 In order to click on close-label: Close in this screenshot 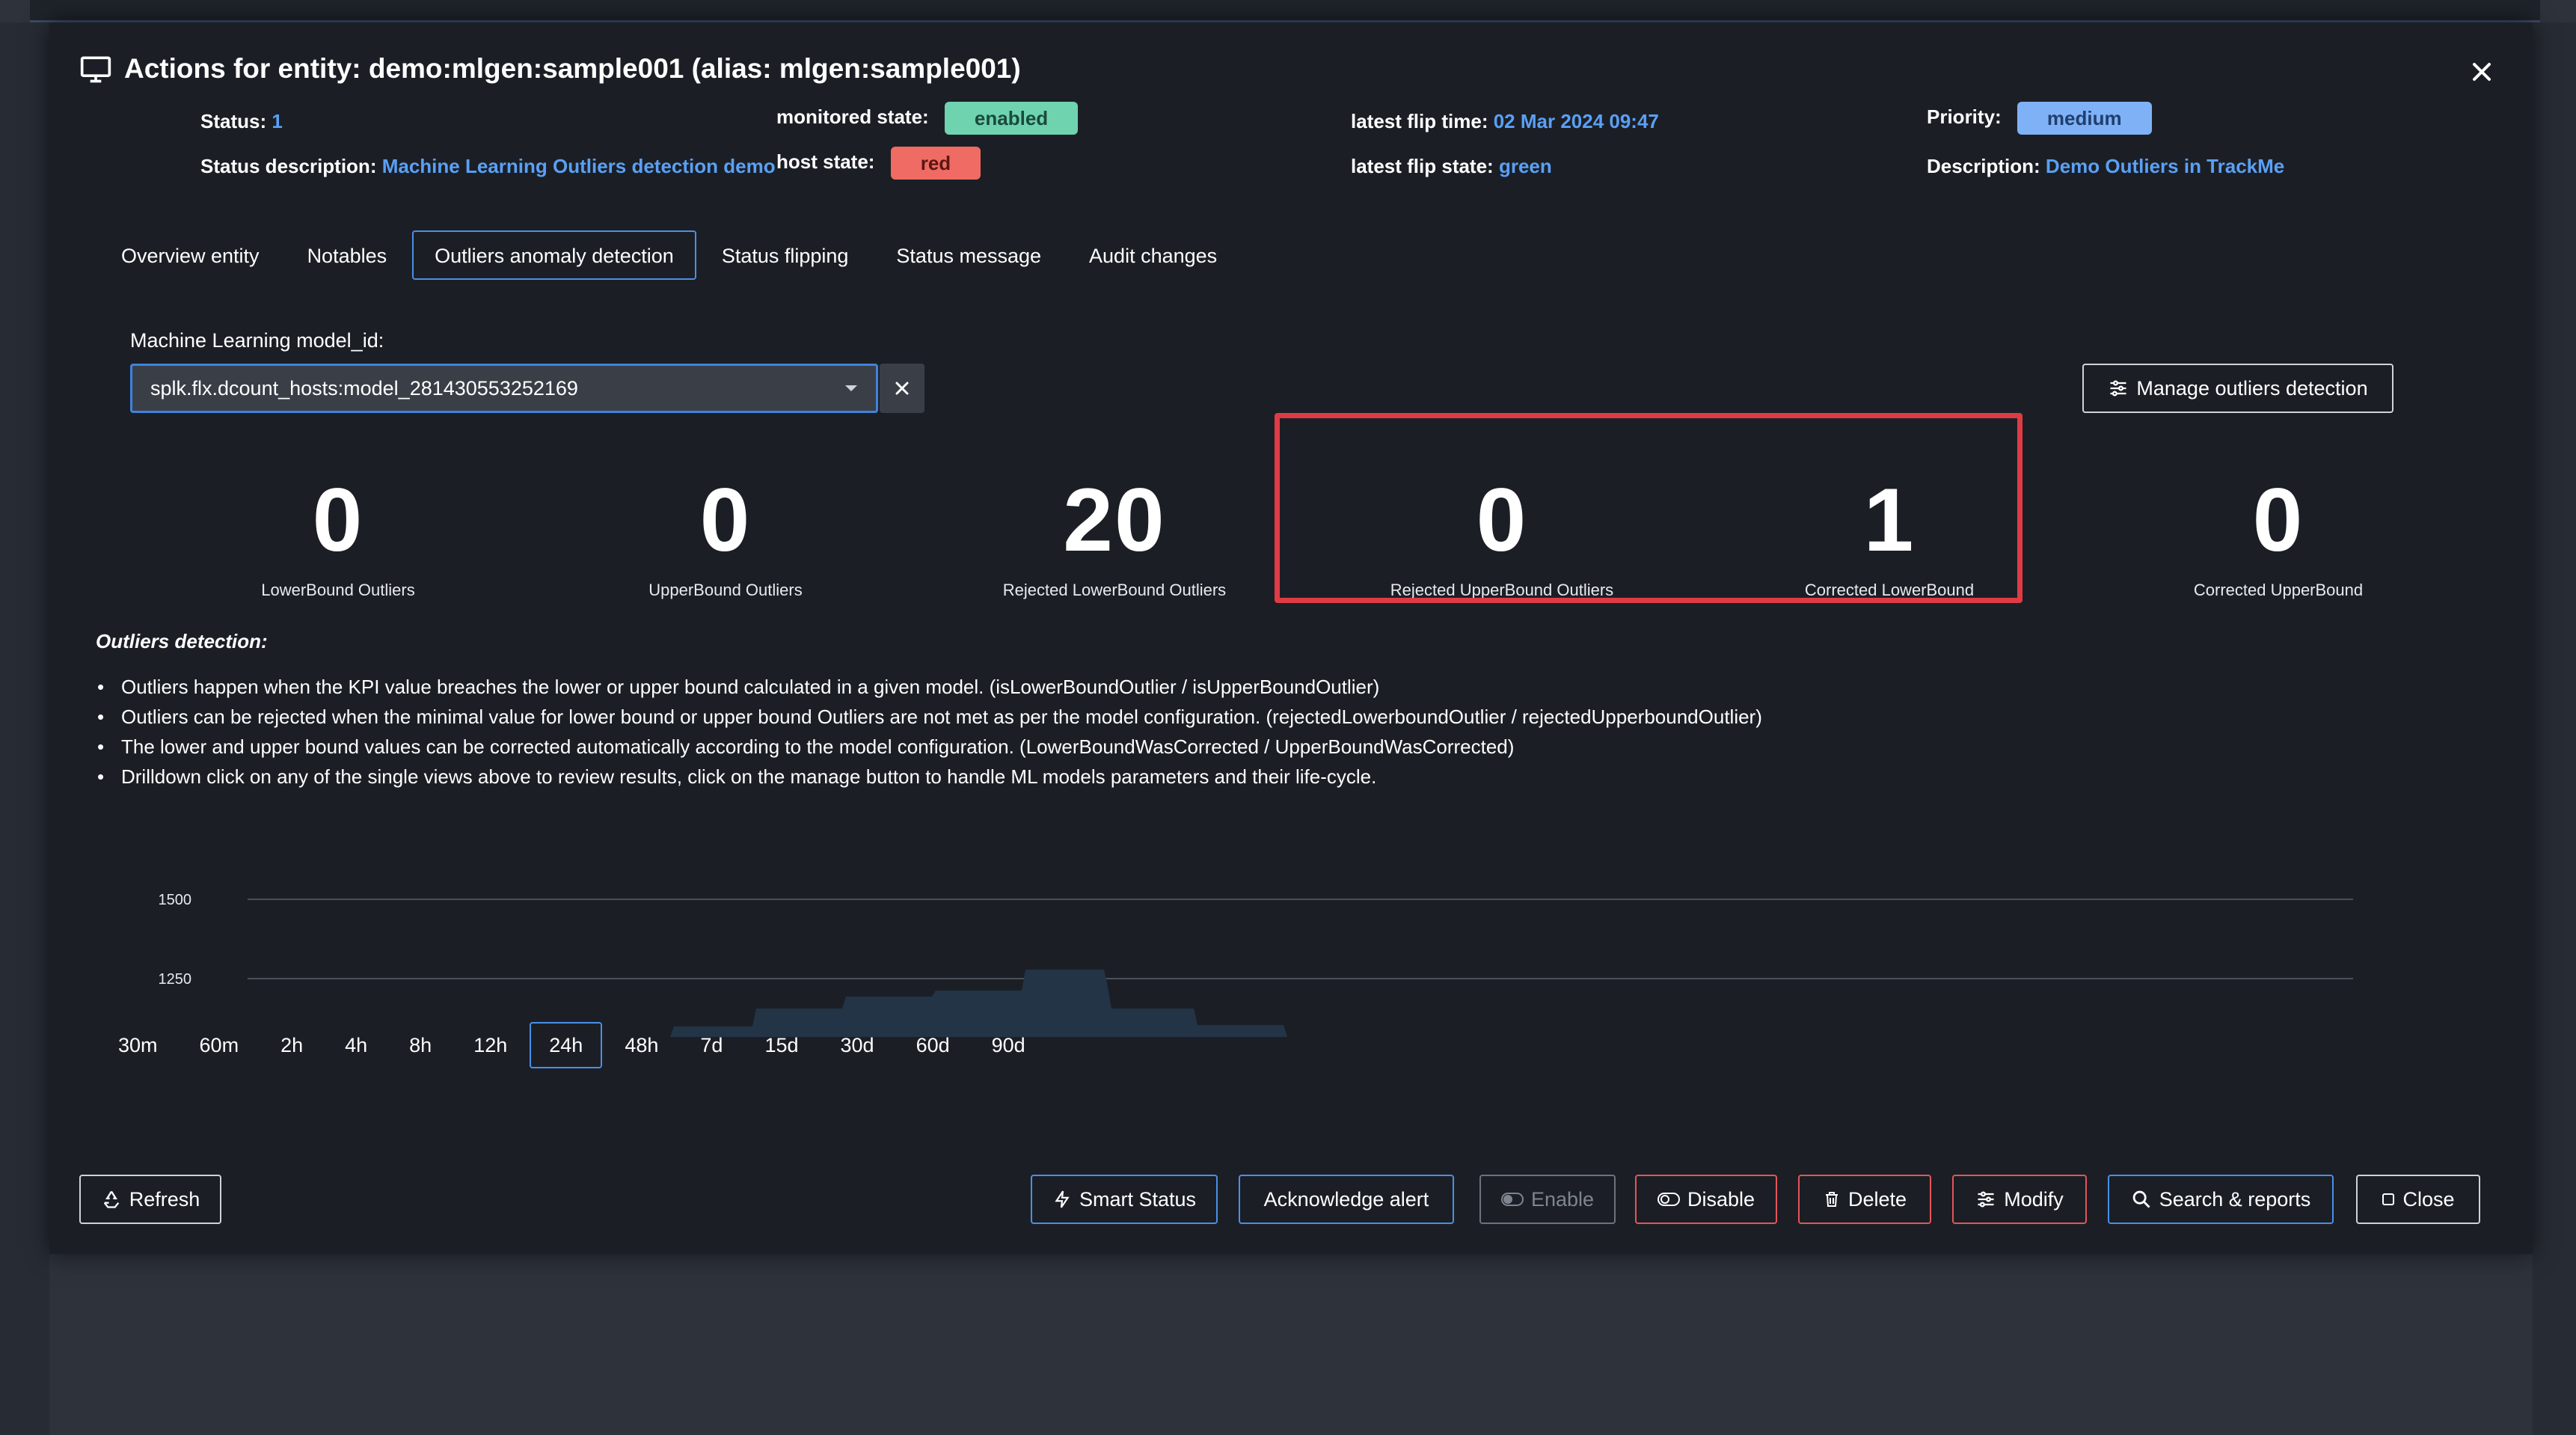, I will do `click(2428, 1199)`.